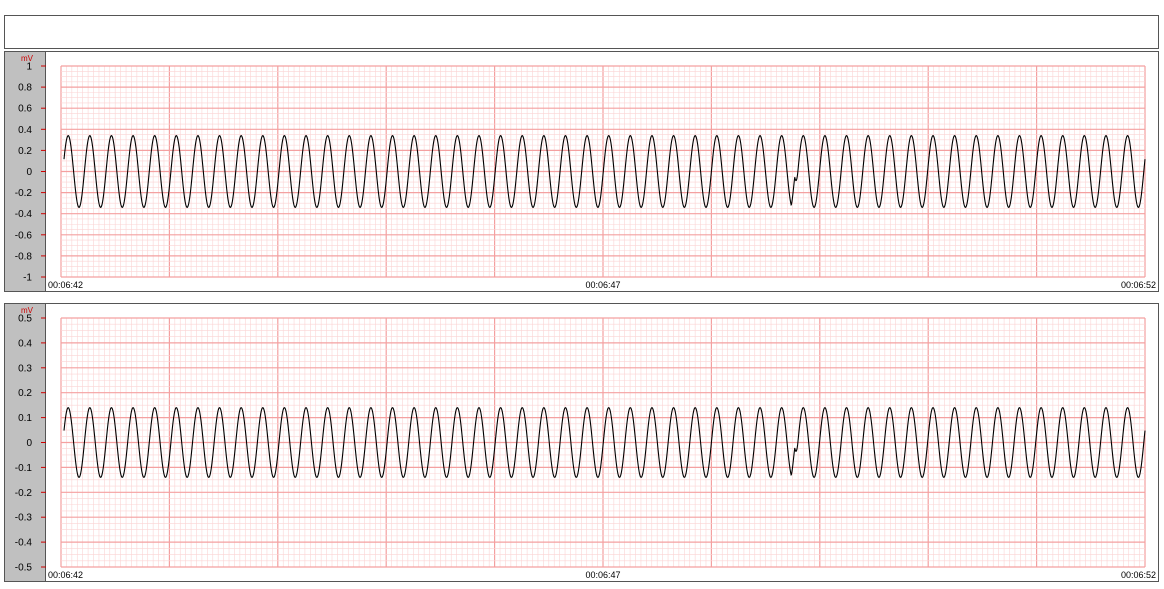 This screenshot has width=1164, height=589. I want to click on y-tick-label: 0.8, so click(25, 88).